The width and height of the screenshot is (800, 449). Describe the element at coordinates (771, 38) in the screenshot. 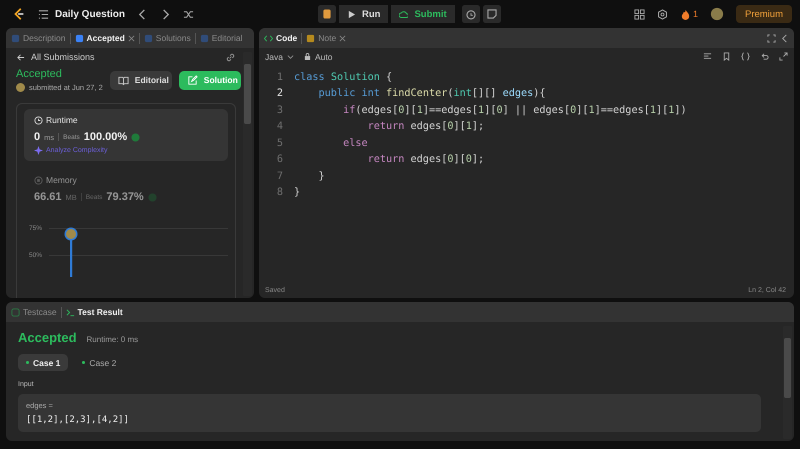

I see `fullscreen-icon` at that location.